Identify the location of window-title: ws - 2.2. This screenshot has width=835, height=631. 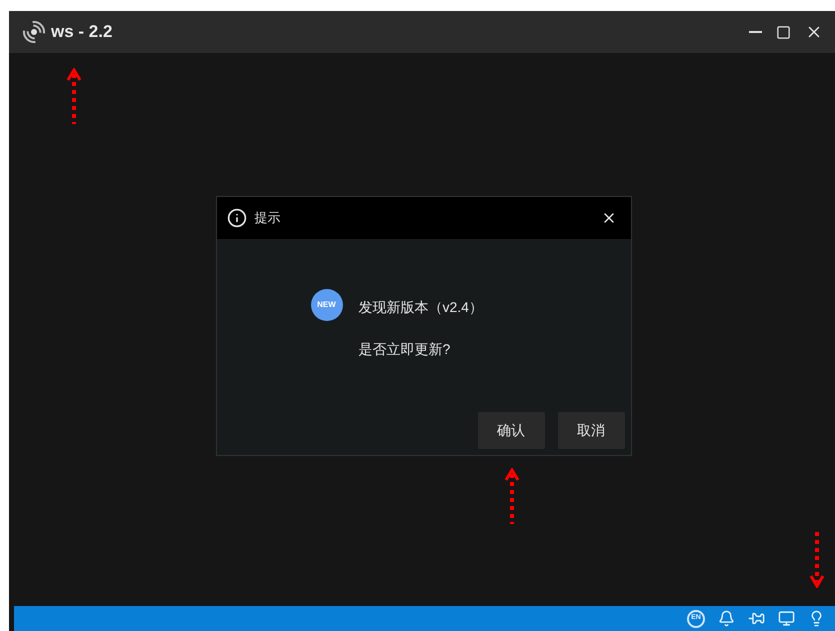
(81, 32).